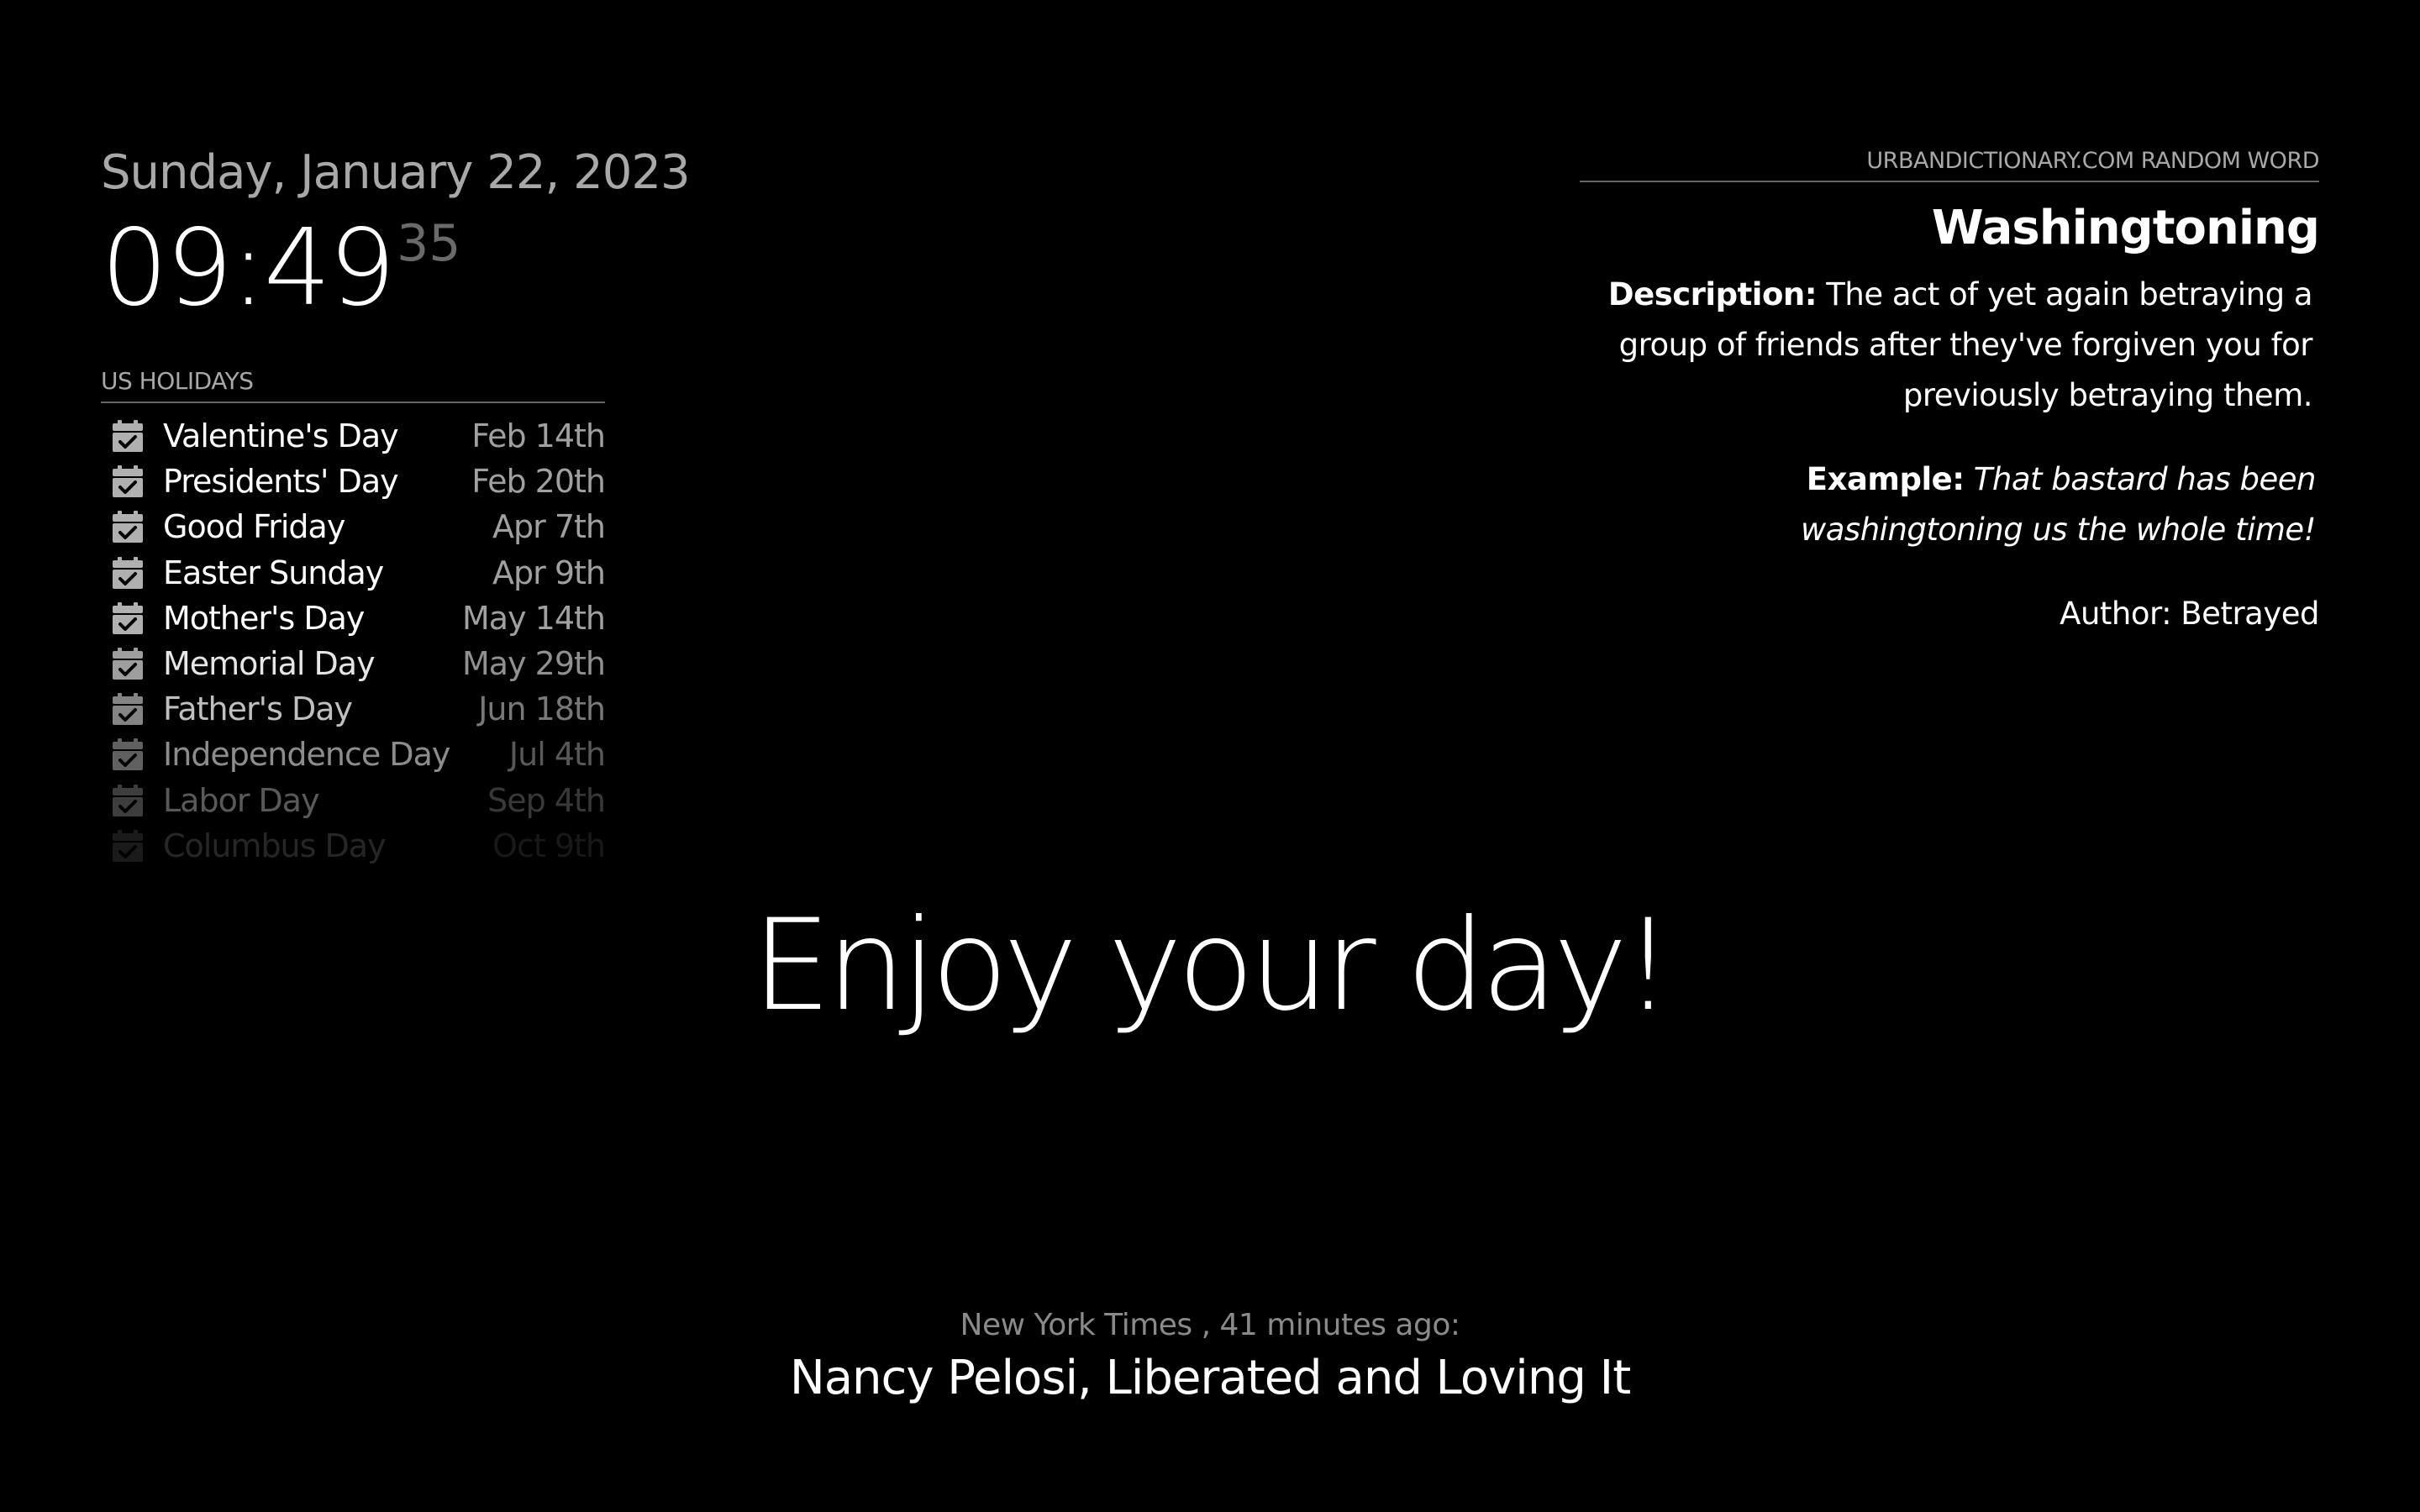  I want to click on holiday-row: Father's Day Jun 18th, so click(353, 709).